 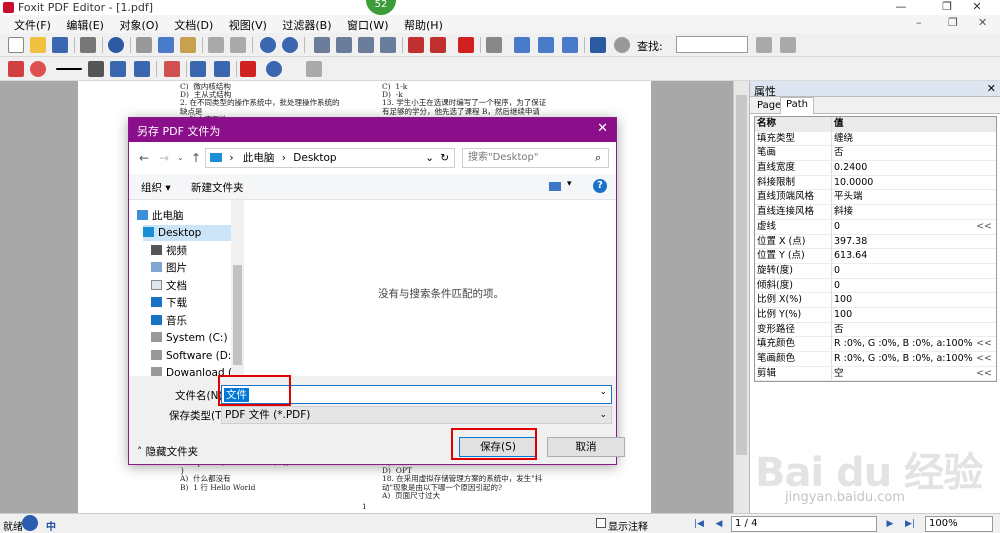 What do you see at coordinates (237, 315) in the screenshot?
I see `navigation-scrollbar-thumb` at bounding box center [237, 315].